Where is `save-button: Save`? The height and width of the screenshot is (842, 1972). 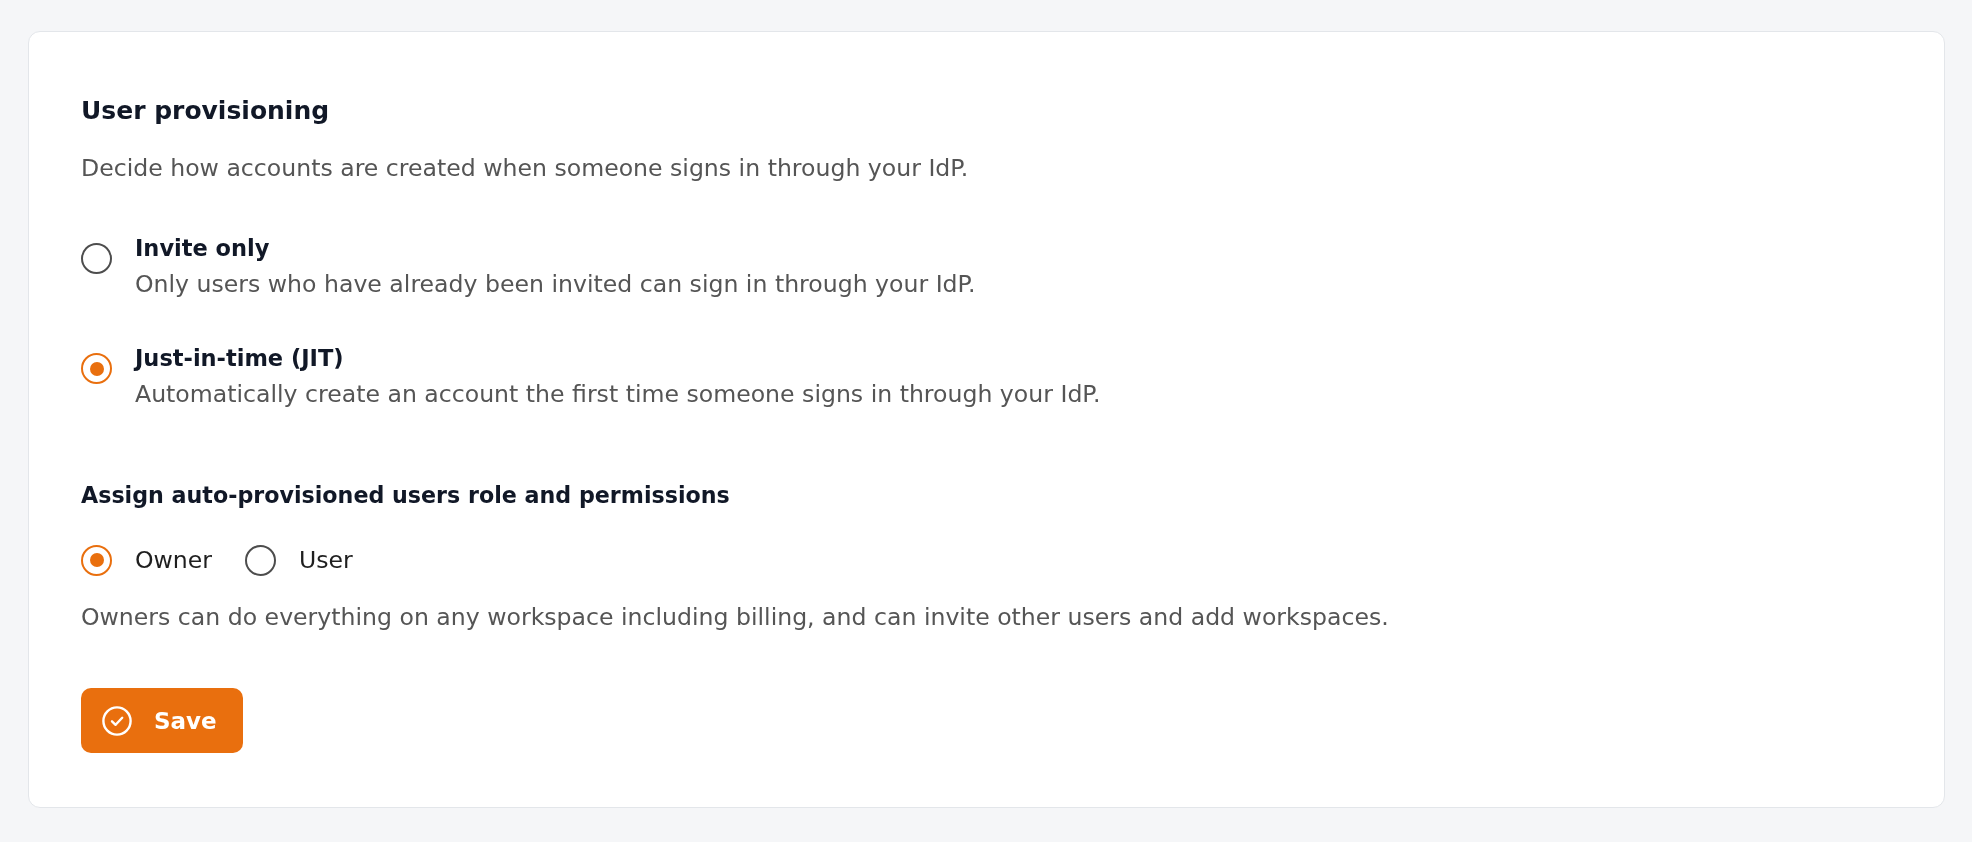 save-button: Save is located at coordinates (162, 720).